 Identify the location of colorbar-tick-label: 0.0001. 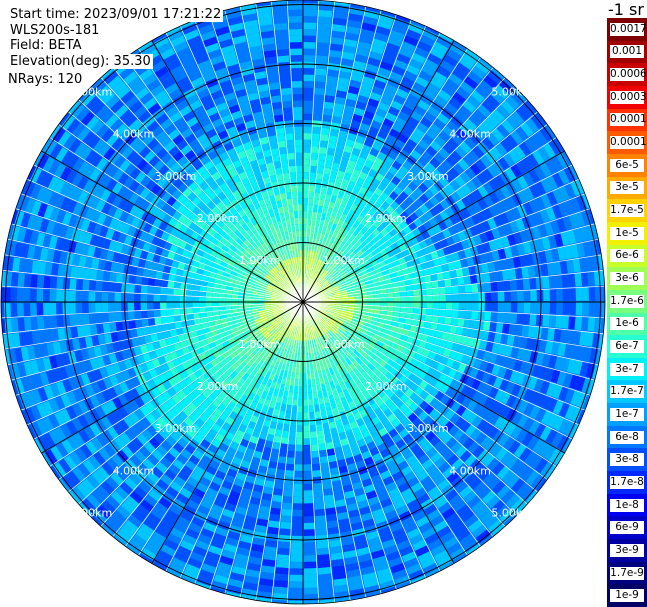
(628, 143).